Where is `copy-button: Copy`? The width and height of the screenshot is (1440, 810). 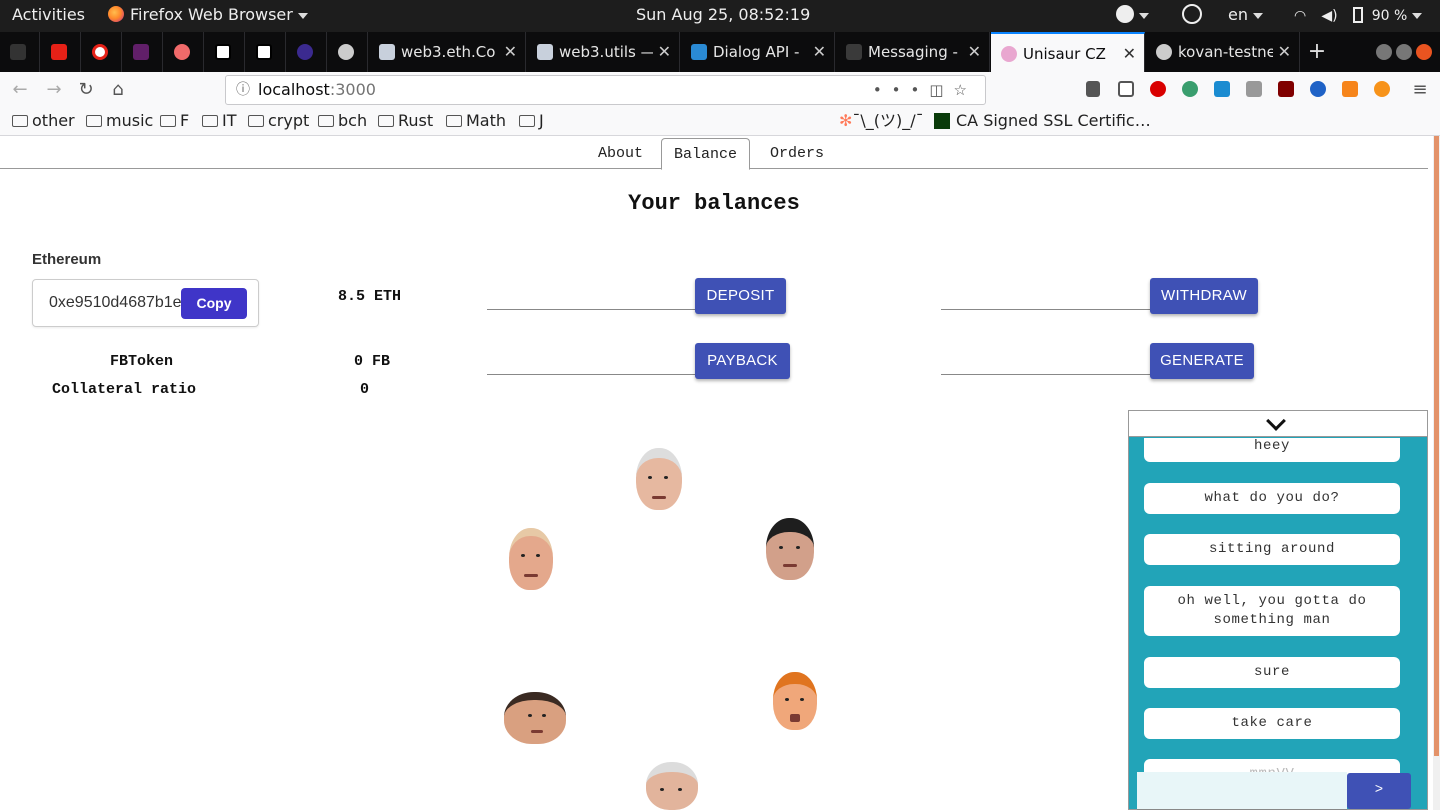
copy-button: Copy is located at coordinates (214, 303).